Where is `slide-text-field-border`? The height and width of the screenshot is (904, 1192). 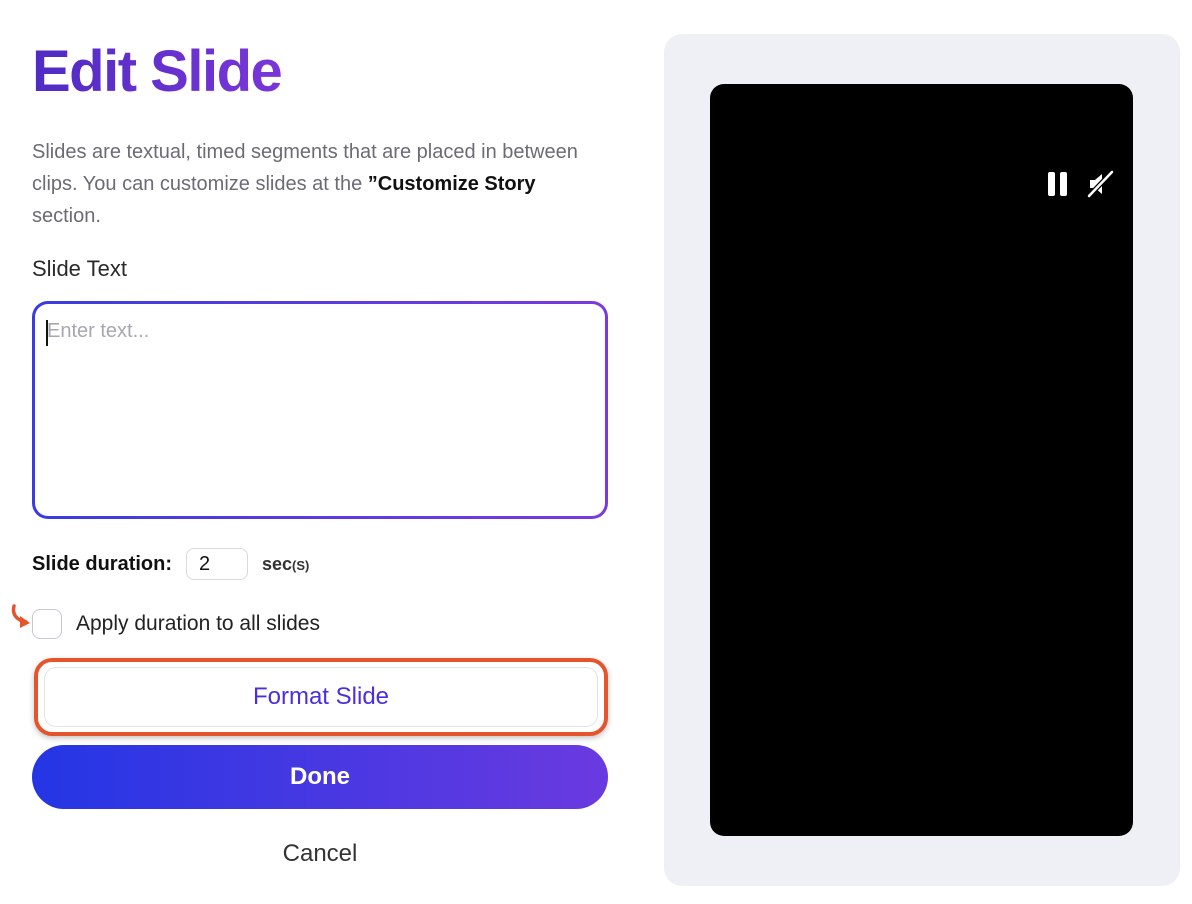
slide-text-field-border is located at coordinates (320, 410).